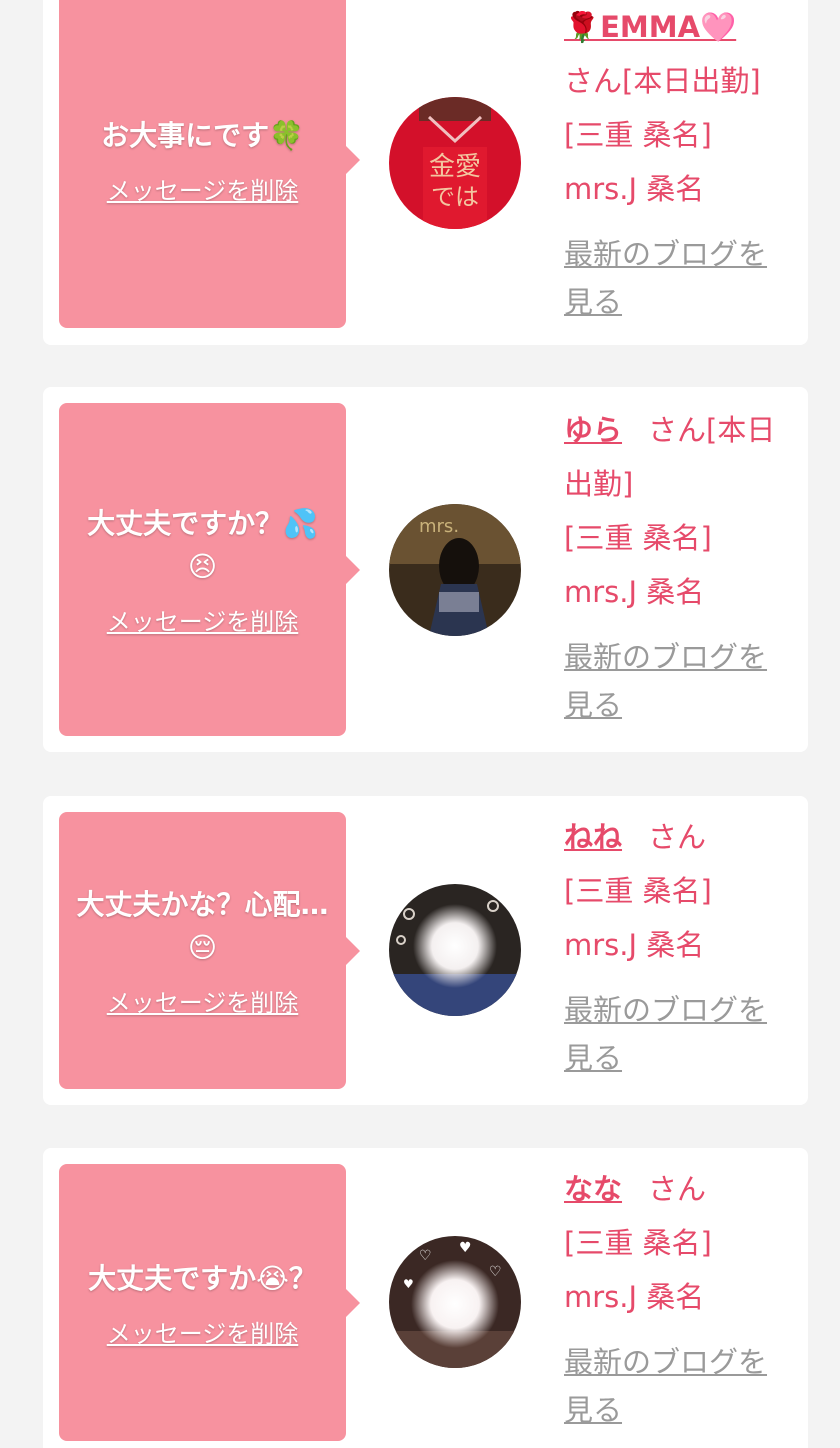  Describe the element at coordinates (662, 81) in the screenshot. I see `girl-status: さん[本日出勤]` at that location.